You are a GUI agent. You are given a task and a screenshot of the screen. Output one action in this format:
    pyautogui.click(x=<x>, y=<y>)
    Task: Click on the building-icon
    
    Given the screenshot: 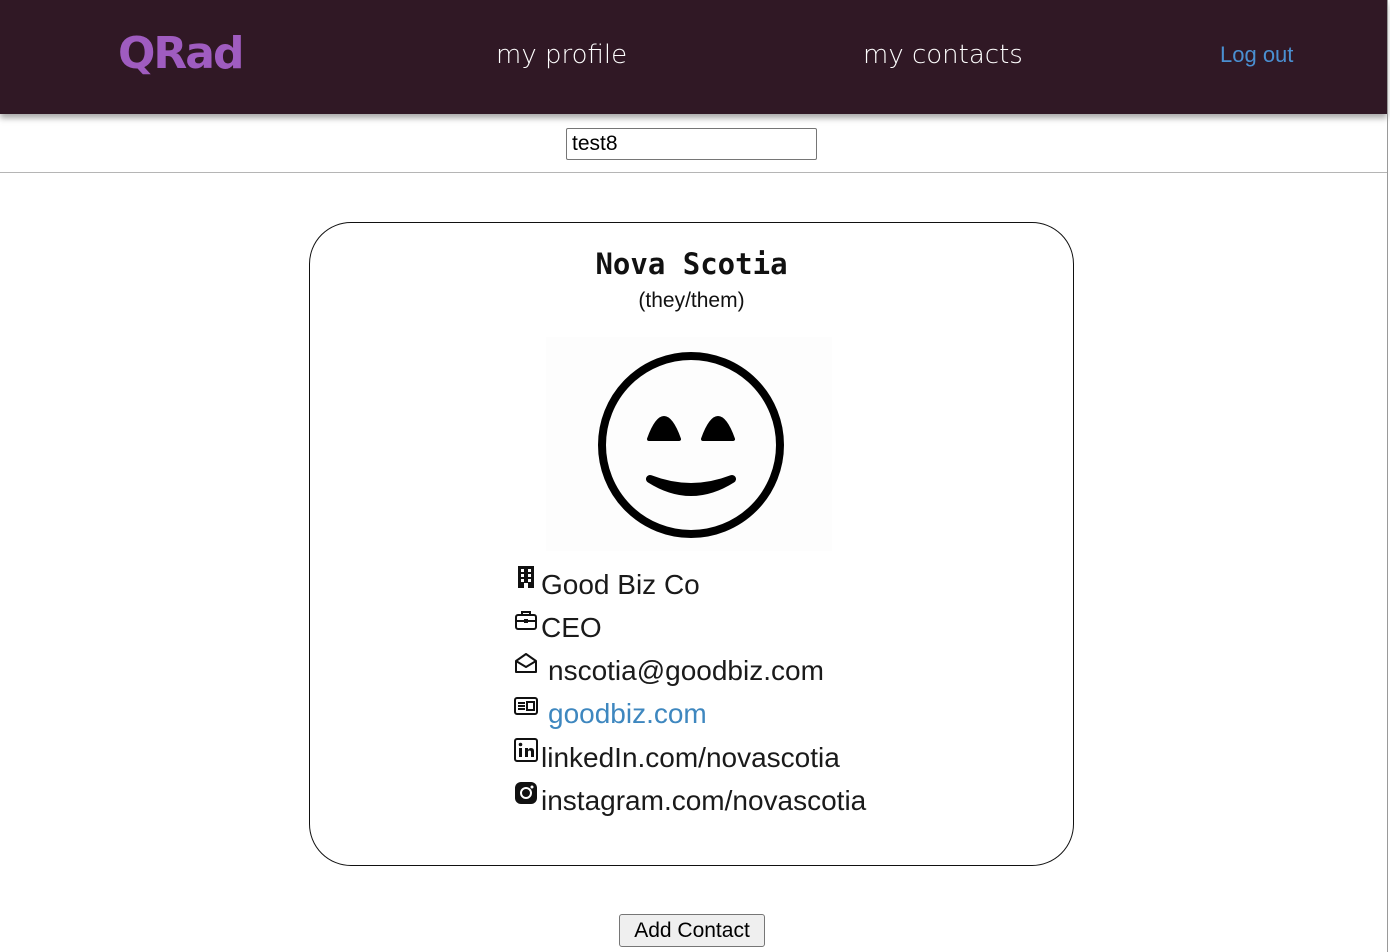 What is the action you would take?
    pyautogui.click(x=526, y=577)
    